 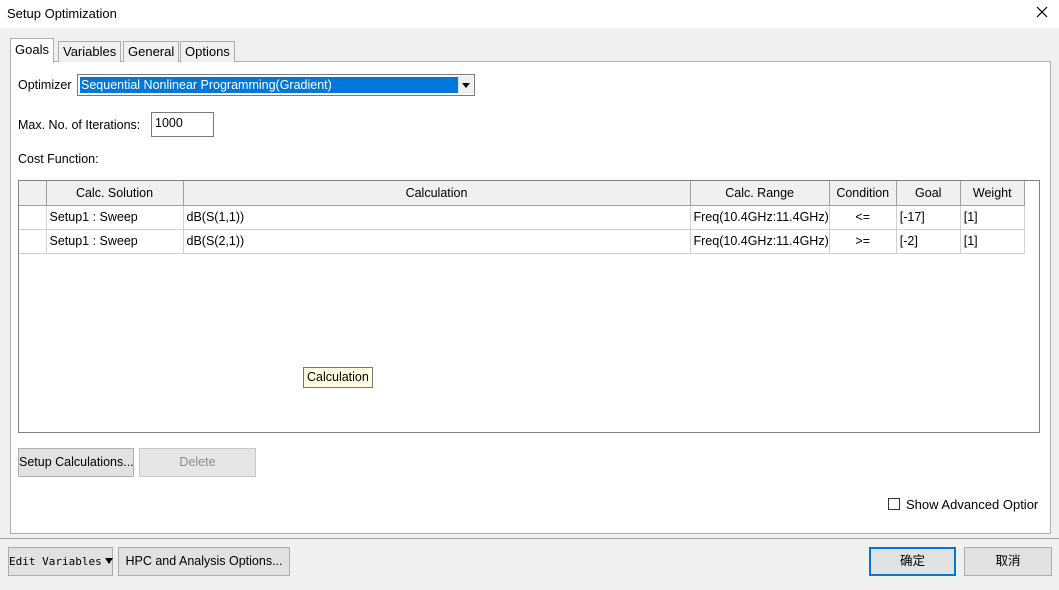 I want to click on column-header-calc-solution: Calc. Solution, so click(x=115, y=193).